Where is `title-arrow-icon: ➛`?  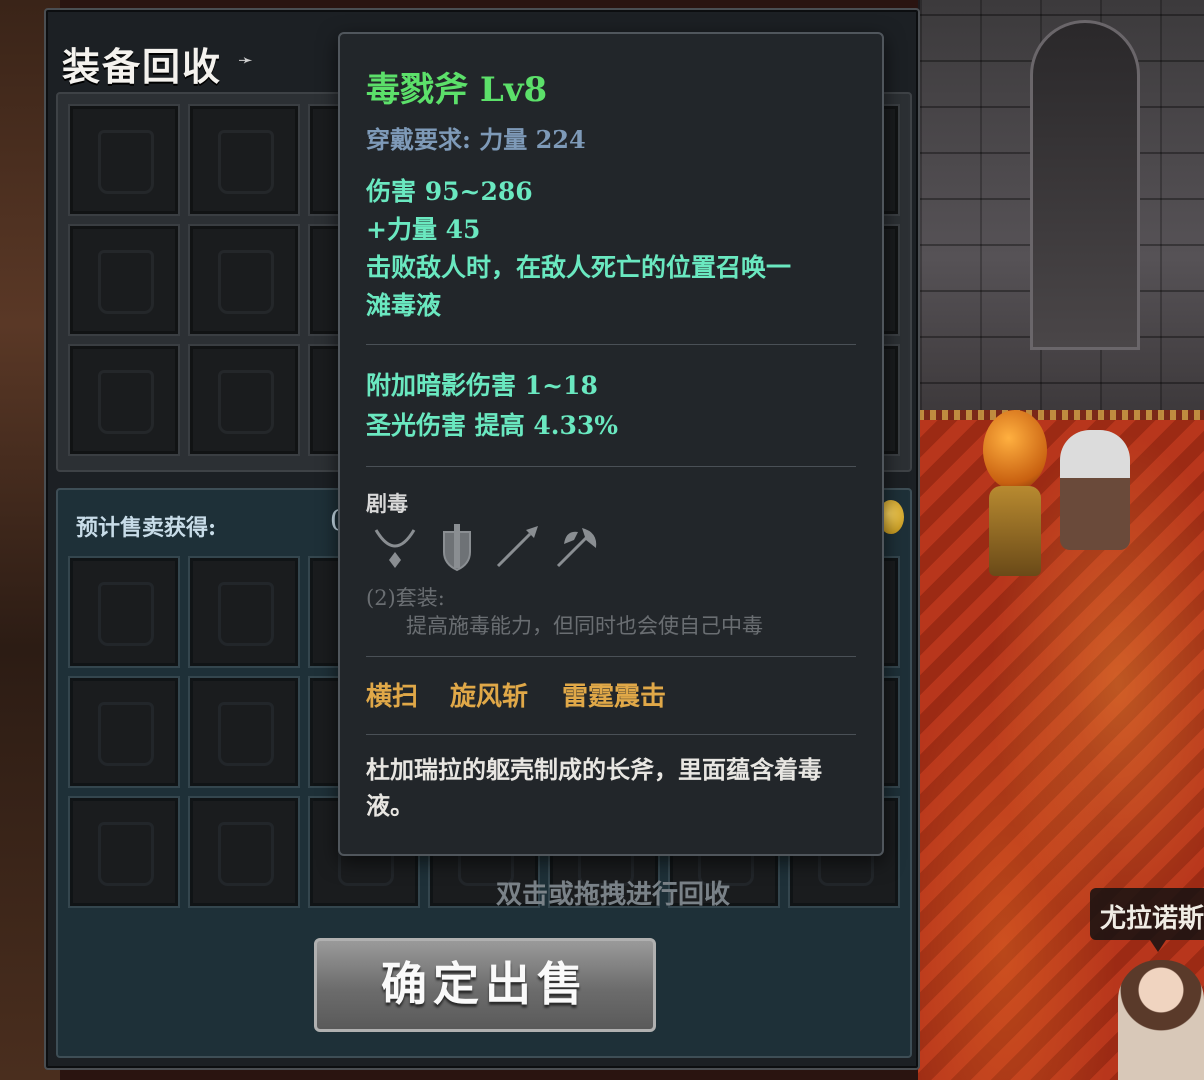 title-arrow-icon: ➛ is located at coordinates (246, 60).